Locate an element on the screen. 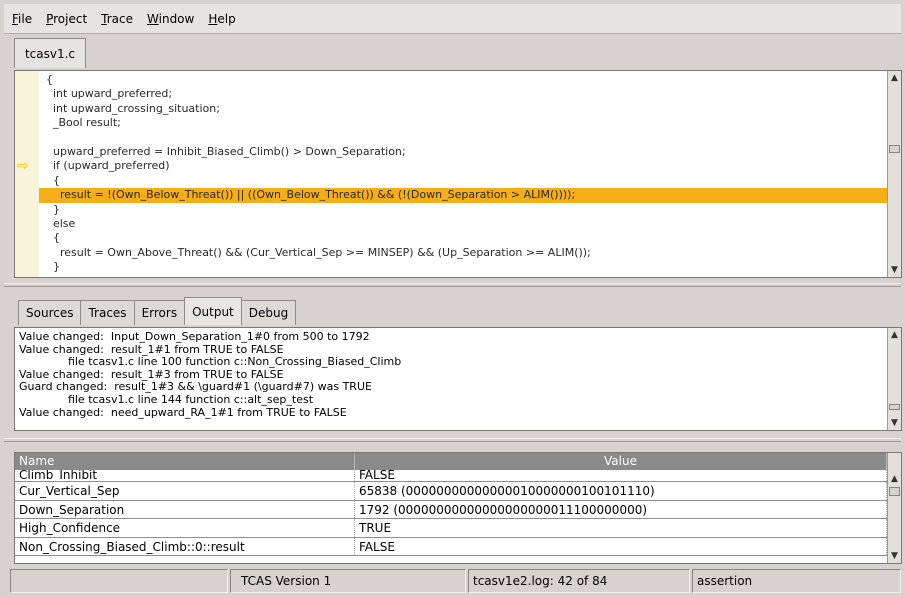  code-line is located at coordinates (463, 138).